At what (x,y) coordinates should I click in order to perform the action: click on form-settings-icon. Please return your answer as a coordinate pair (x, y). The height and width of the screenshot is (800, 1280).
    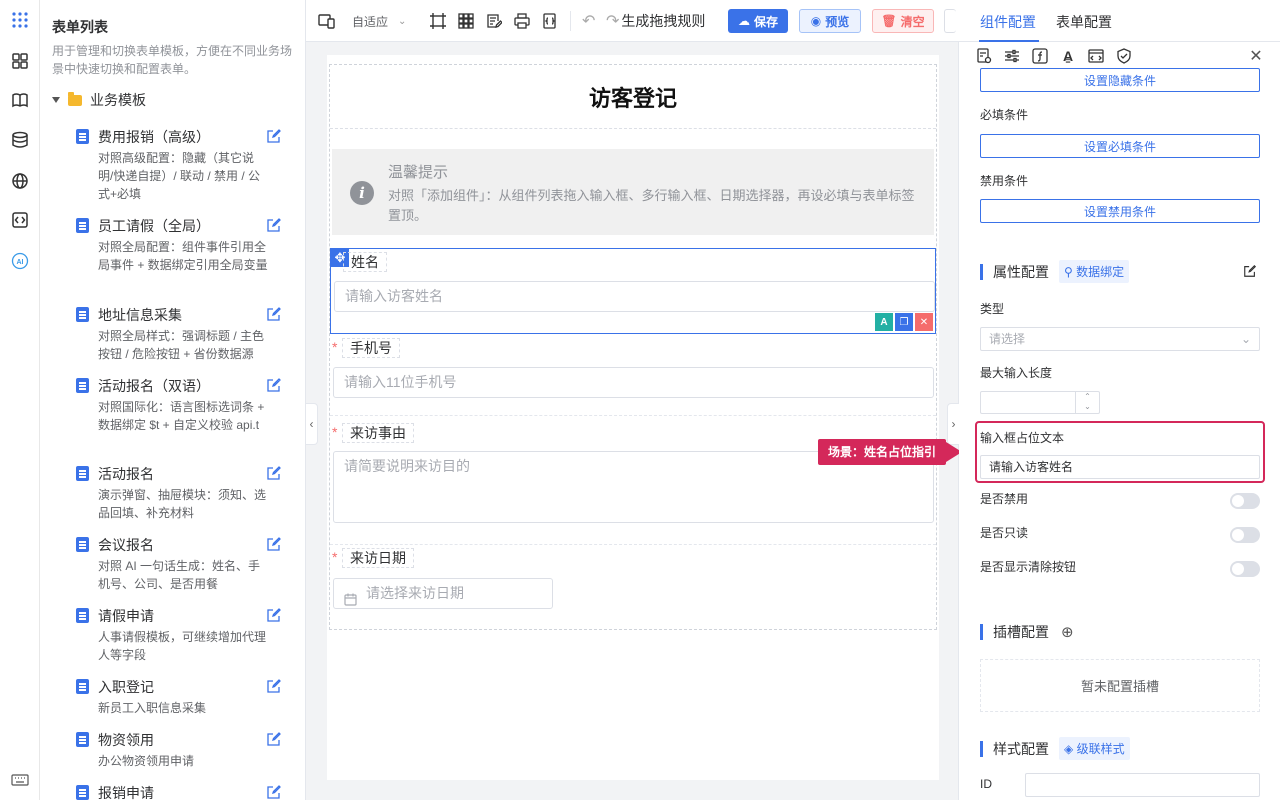
    Looking at the image, I should click on (984, 56).